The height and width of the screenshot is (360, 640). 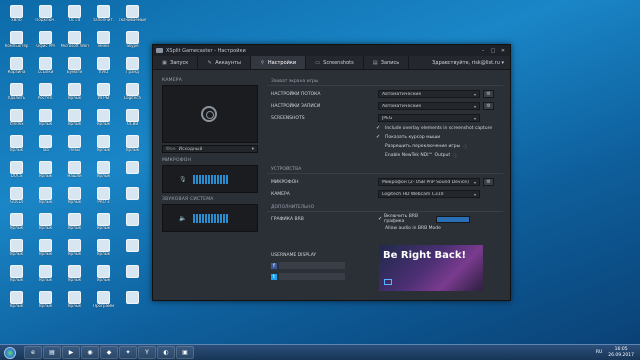 I want to click on chrome-icon: ◉, so click(x=90, y=352).